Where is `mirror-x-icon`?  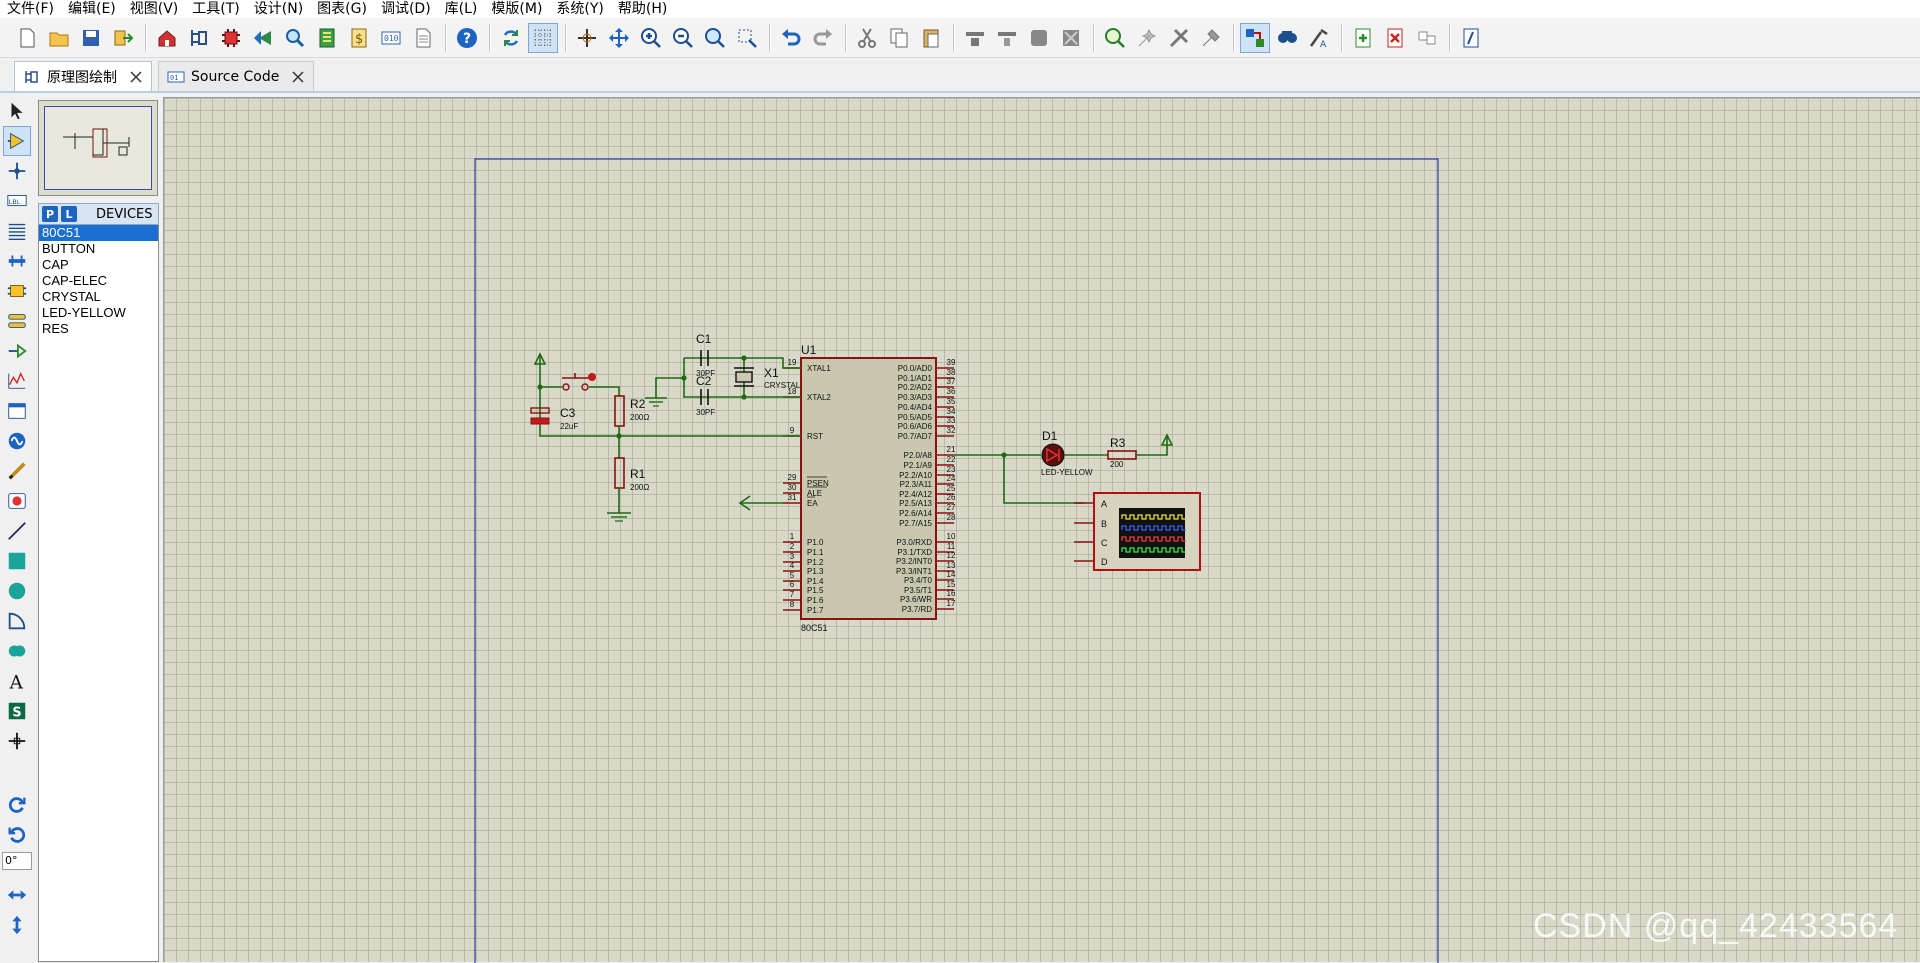
mirror-x-icon is located at coordinates (17, 895).